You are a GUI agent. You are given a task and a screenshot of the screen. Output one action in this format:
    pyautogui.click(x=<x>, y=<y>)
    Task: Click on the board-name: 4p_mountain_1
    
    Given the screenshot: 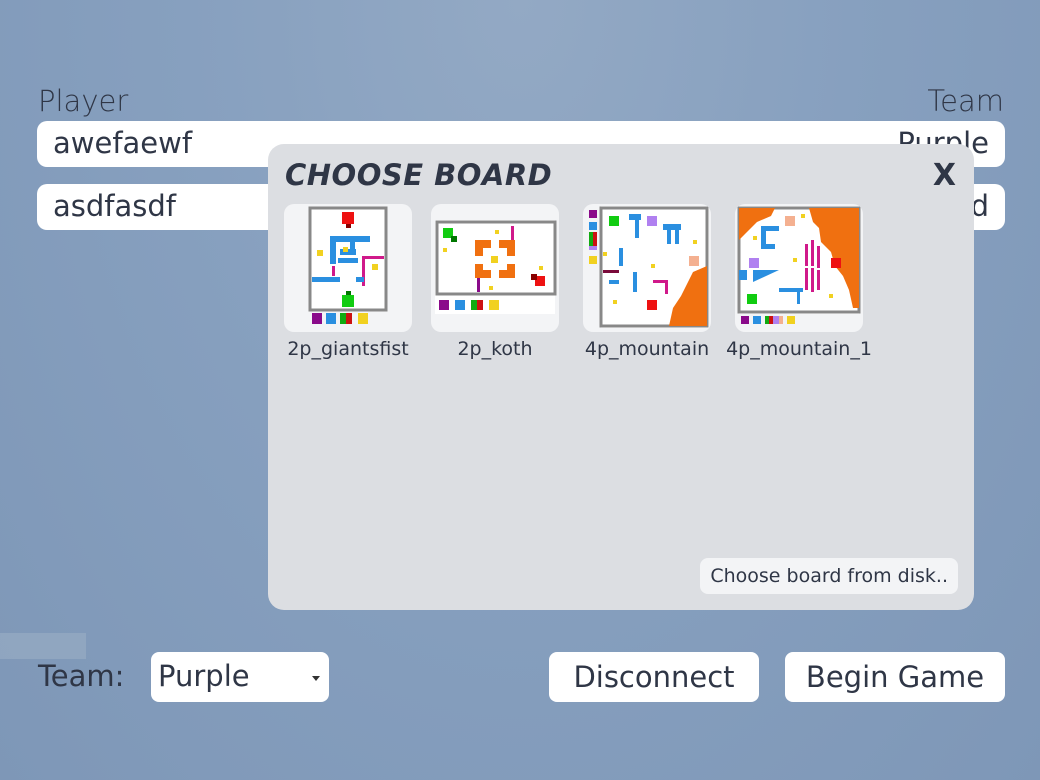 What is the action you would take?
    pyautogui.click(x=799, y=349)
    